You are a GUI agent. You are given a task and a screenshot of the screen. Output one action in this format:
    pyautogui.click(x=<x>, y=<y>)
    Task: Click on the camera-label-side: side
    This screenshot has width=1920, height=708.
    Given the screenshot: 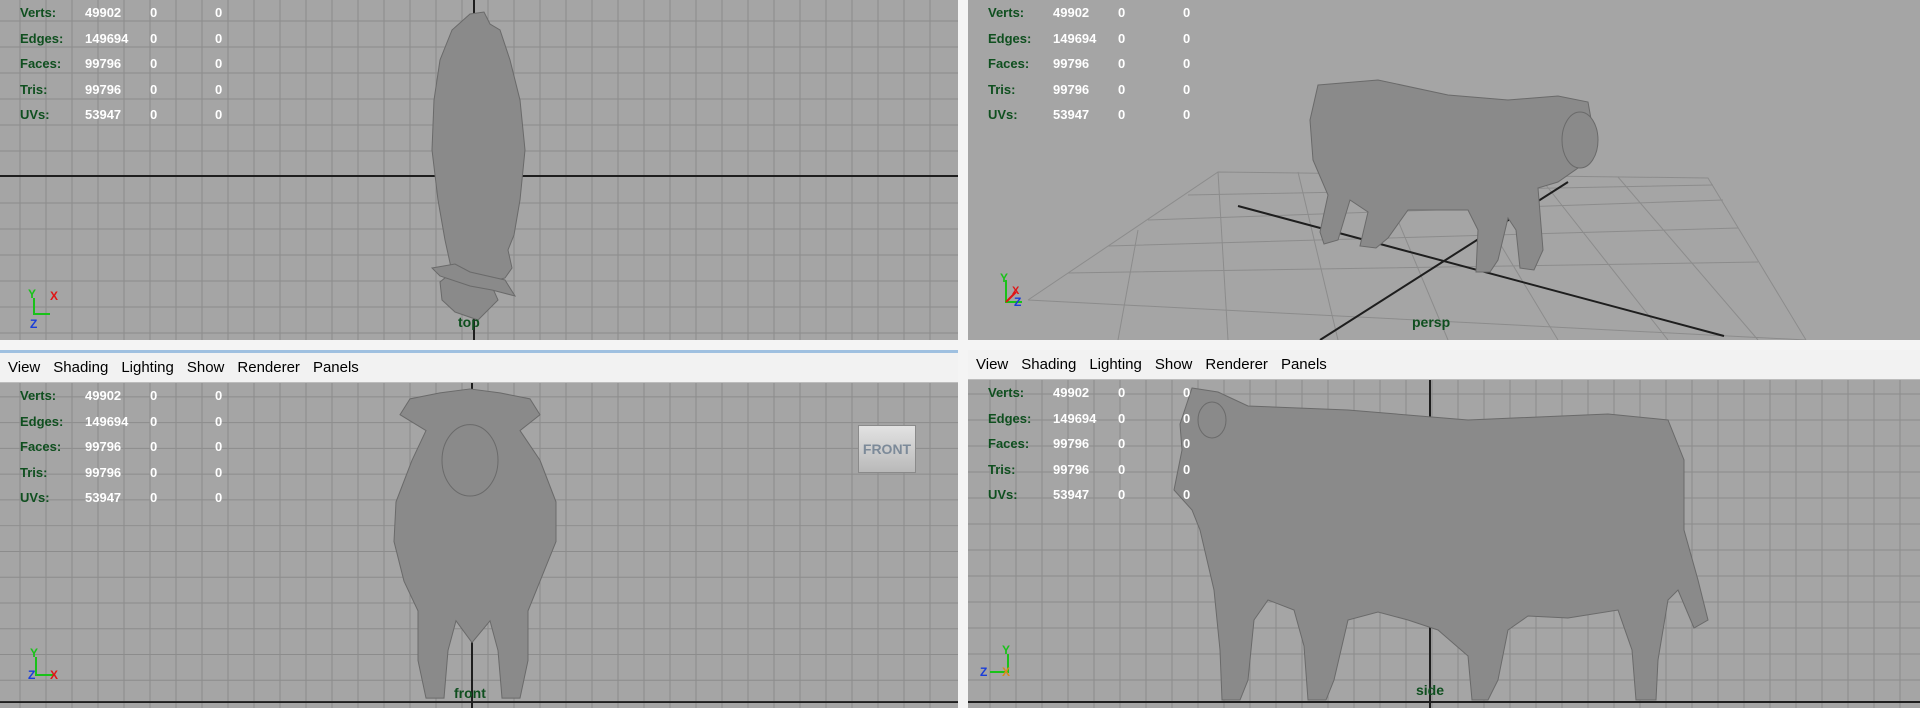 What is the action you would take?
    pyautogui.click(x=1430, y=690)
    